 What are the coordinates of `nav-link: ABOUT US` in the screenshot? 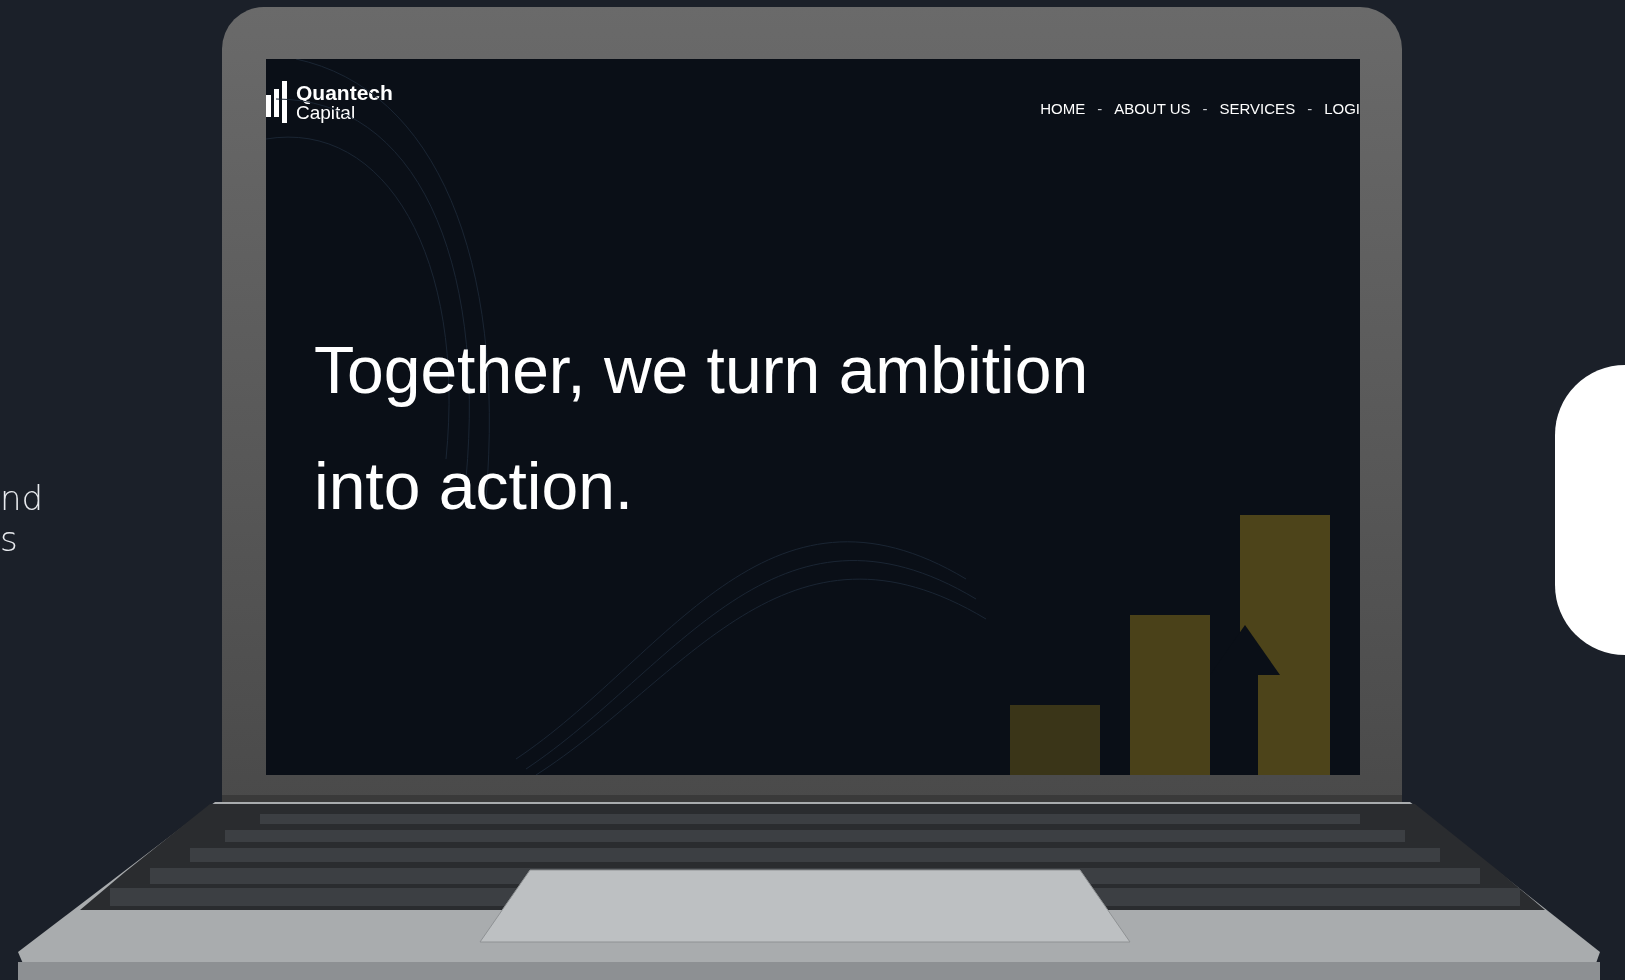 It's located at (1152, 109).